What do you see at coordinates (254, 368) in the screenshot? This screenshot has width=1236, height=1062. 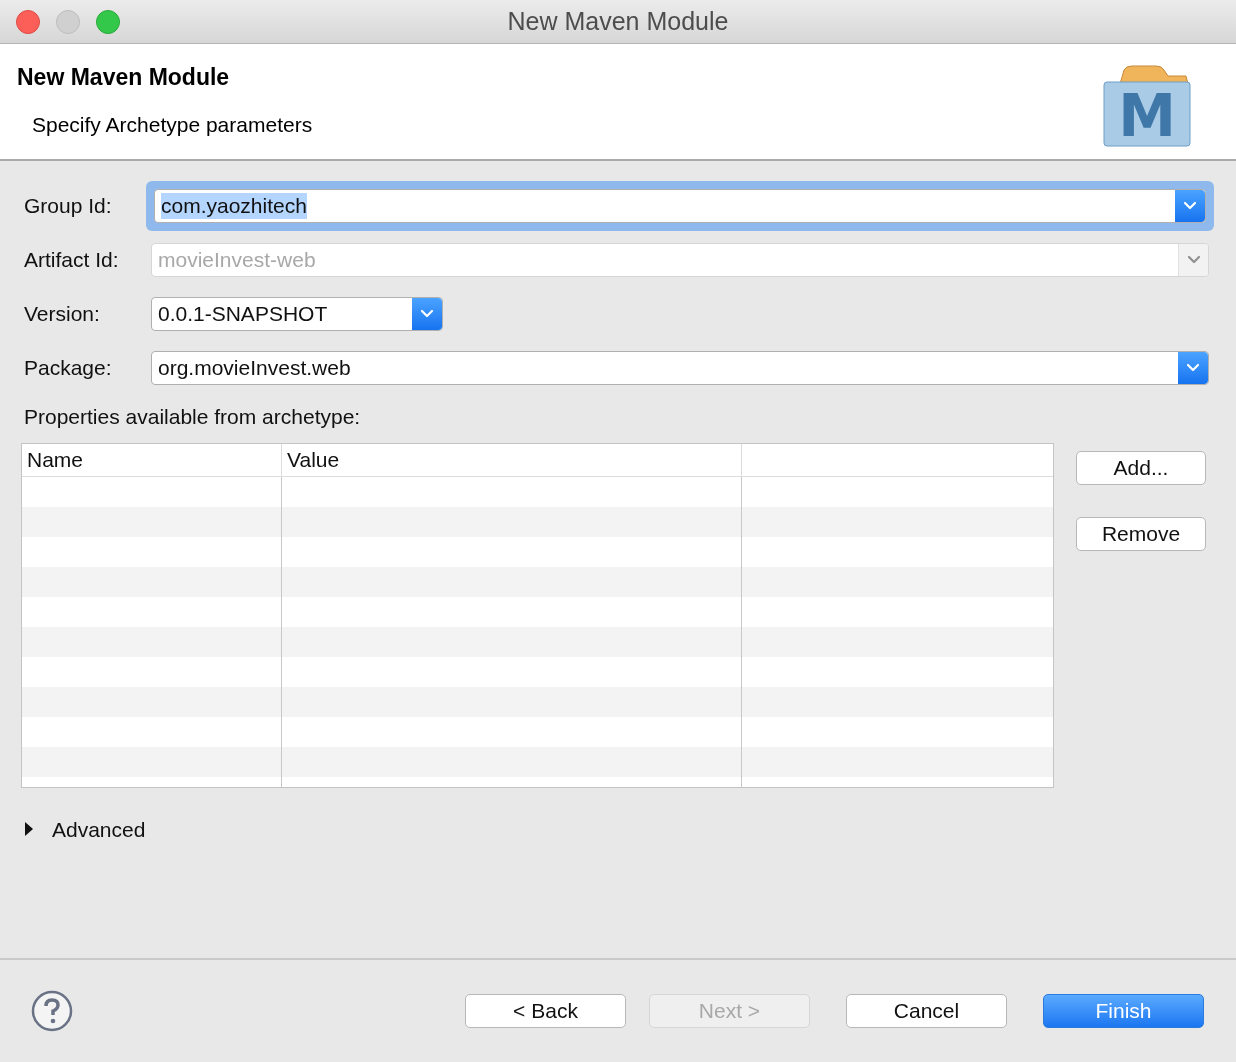 I see `field-value: org.movieInvest.web` at bounding box center [254, 368].